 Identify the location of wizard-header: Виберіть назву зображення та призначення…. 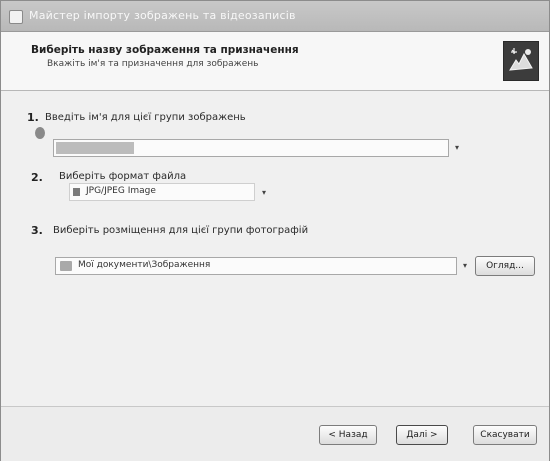
(275, 61).